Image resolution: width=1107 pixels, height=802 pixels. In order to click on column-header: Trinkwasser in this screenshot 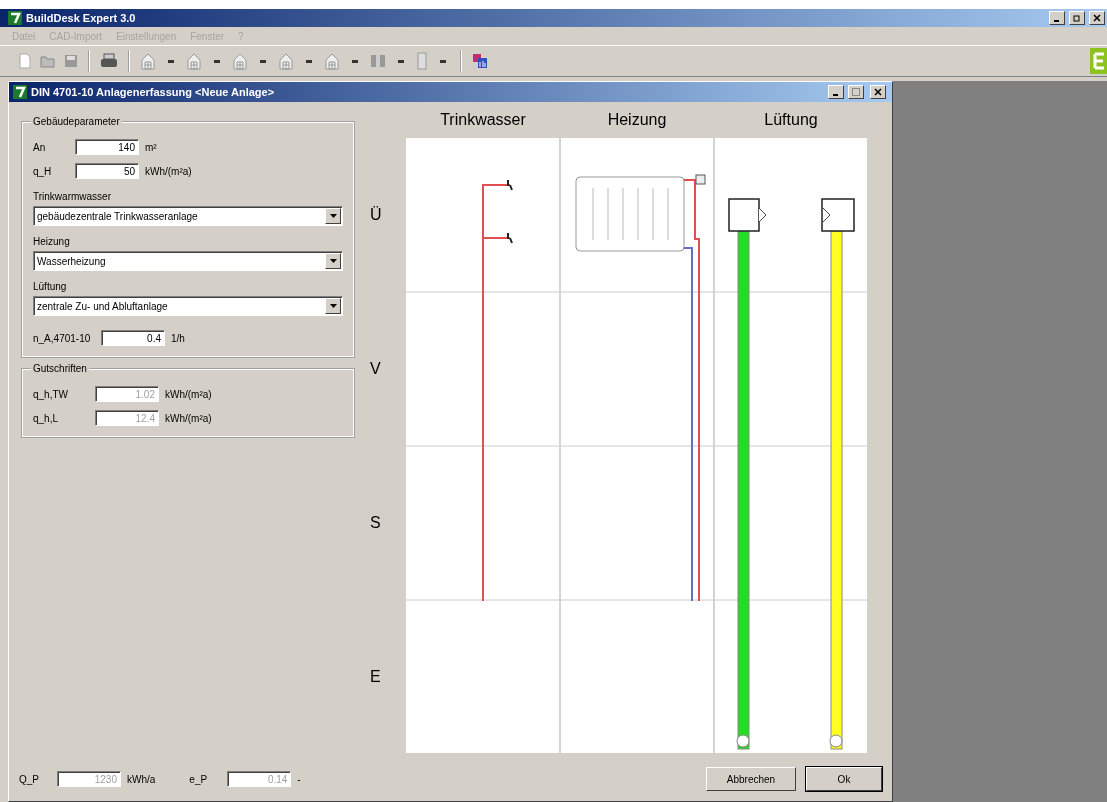, I will do `click(483, 120)`.